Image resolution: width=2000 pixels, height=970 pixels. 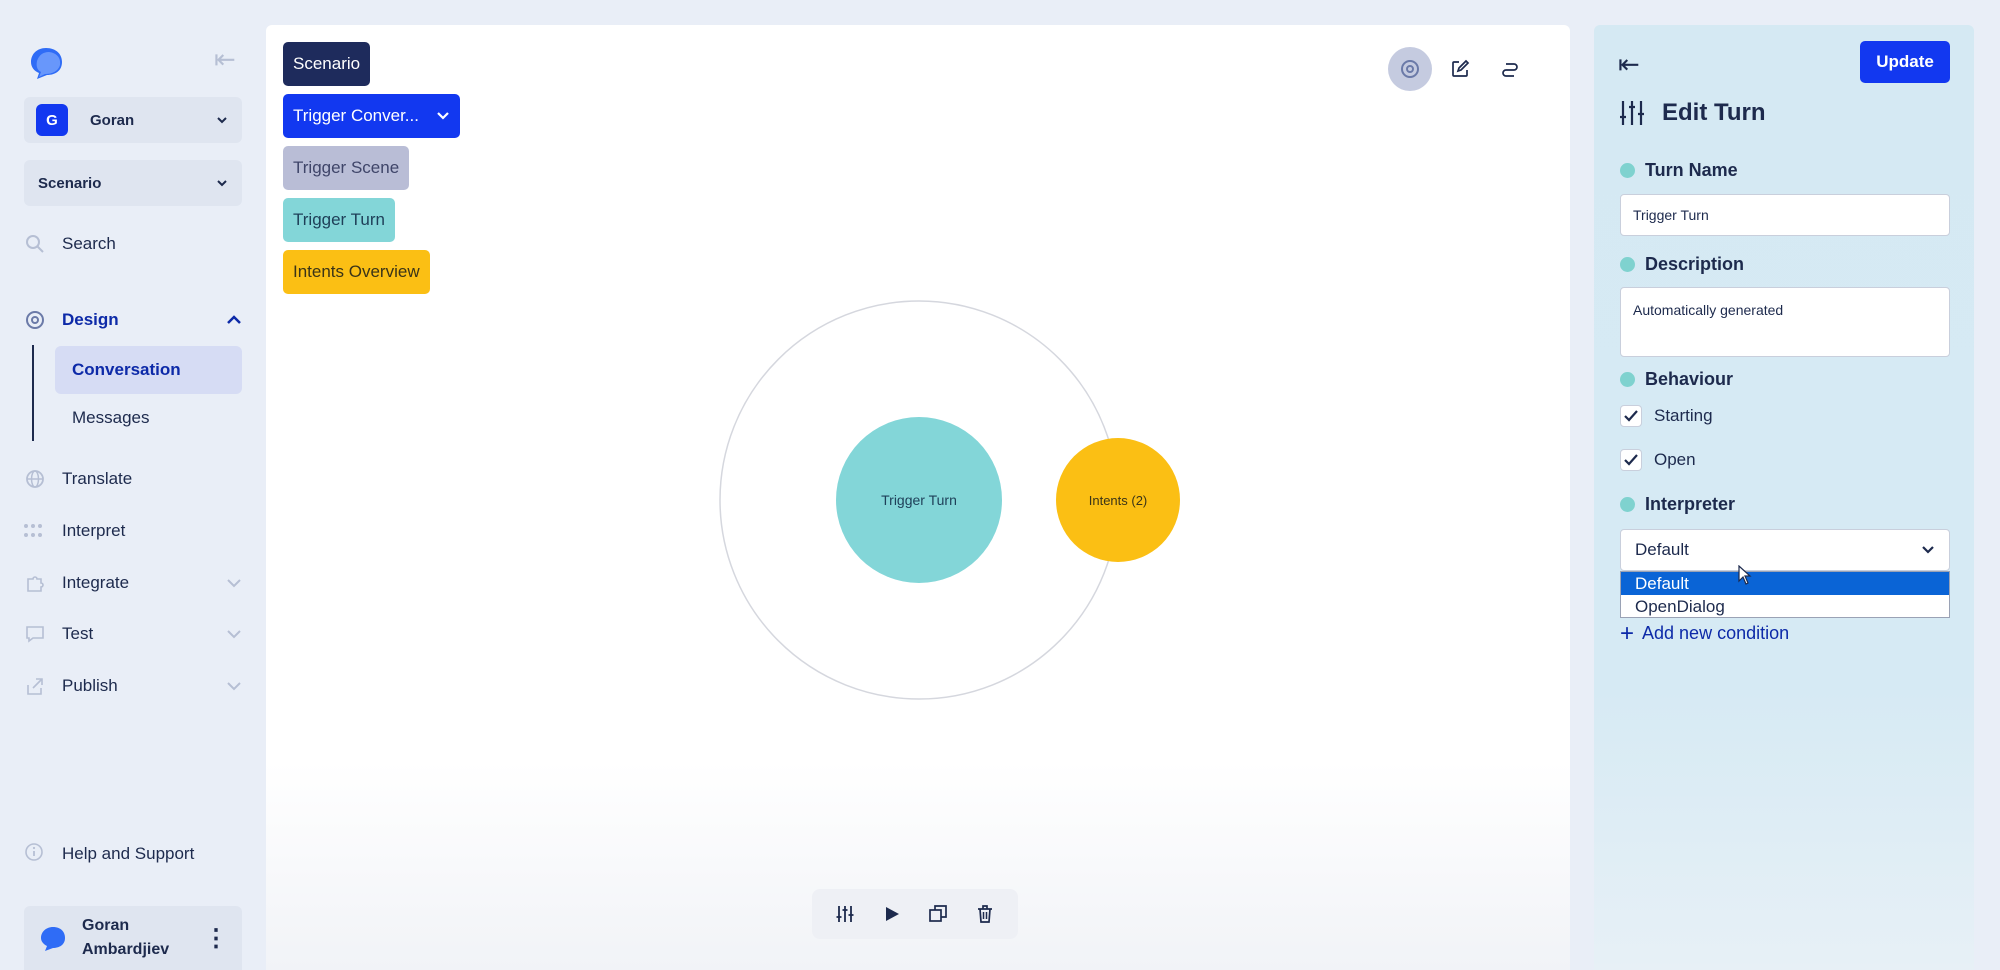 I want to click on behaviour-starting-row: Starting, so click(x=1666, y=416).